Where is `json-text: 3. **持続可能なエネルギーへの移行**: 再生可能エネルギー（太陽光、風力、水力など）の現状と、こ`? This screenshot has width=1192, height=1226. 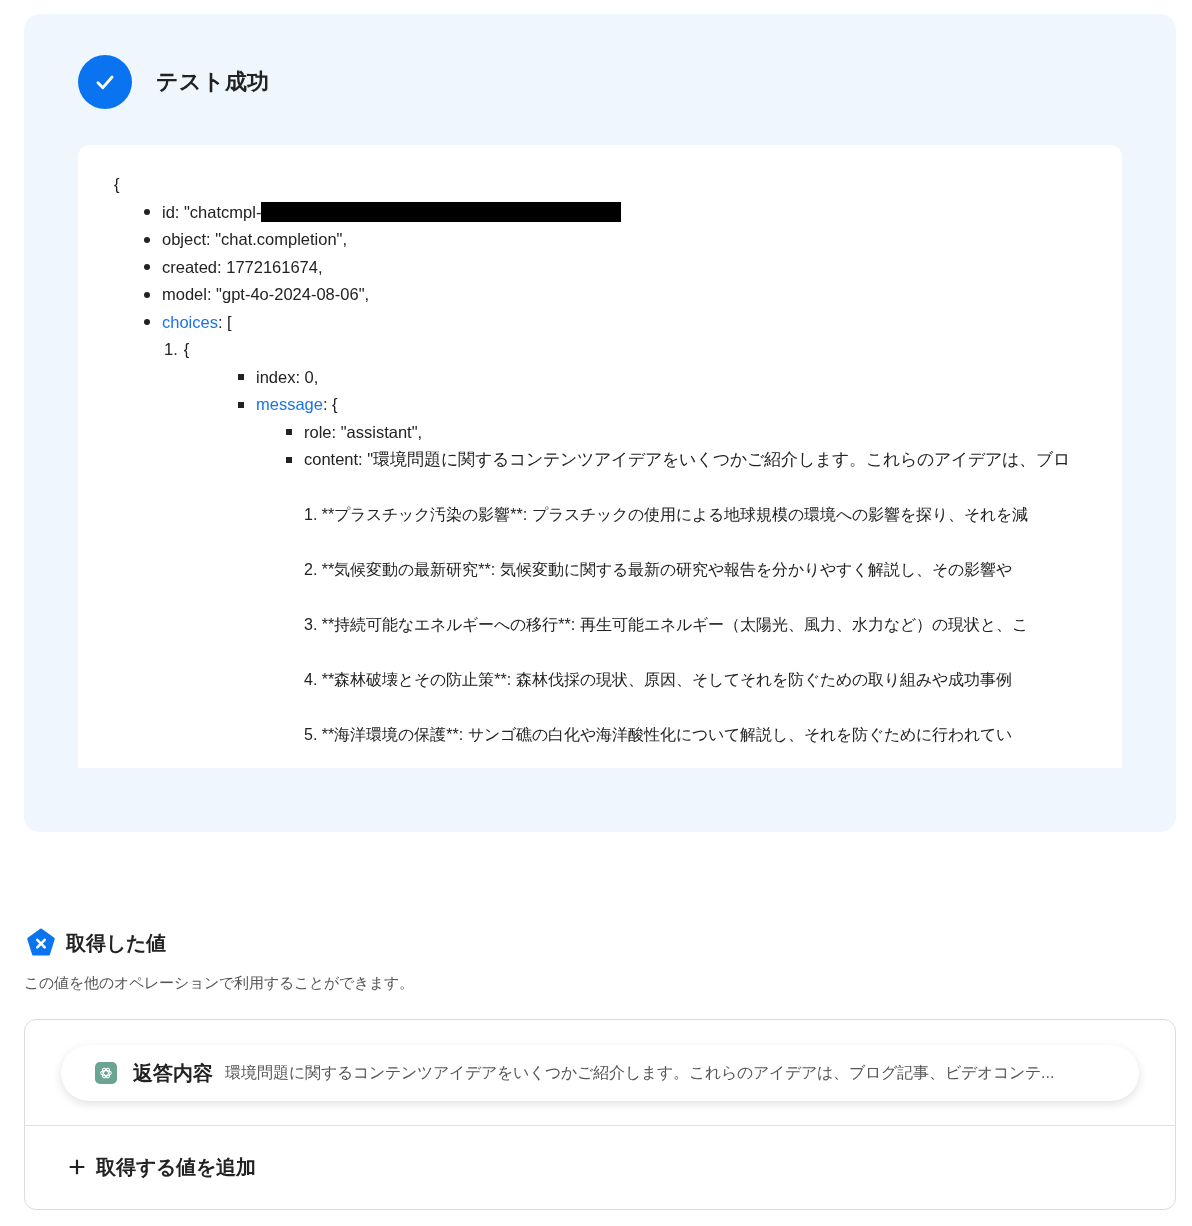
json-text: 3. **持続可能なエネルギーへの移行**: 再生可能エネルギー（太陽光、風力、水力など）の現状と、こ is located at coordinates (666, 625).